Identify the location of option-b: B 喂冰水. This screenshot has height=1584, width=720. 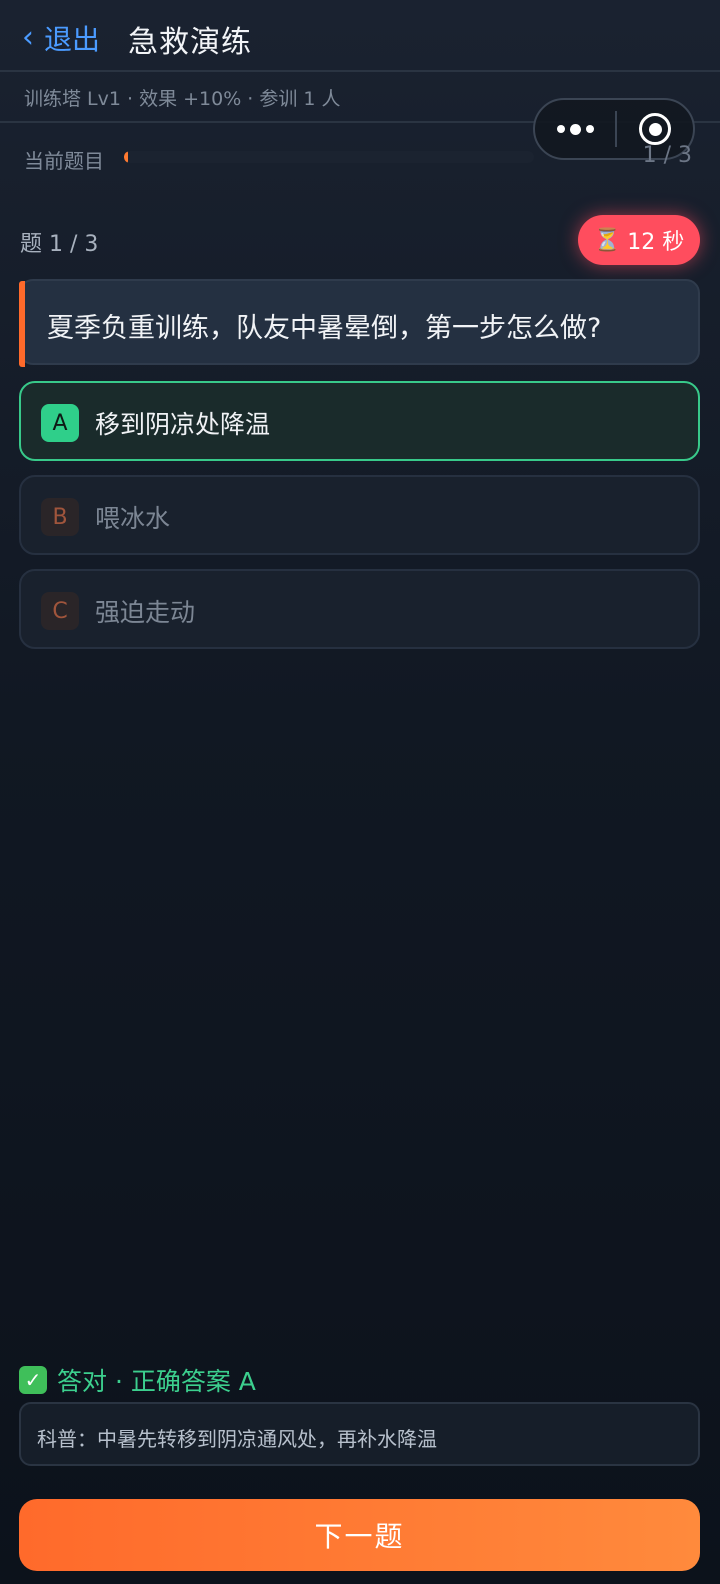
(359, 515).